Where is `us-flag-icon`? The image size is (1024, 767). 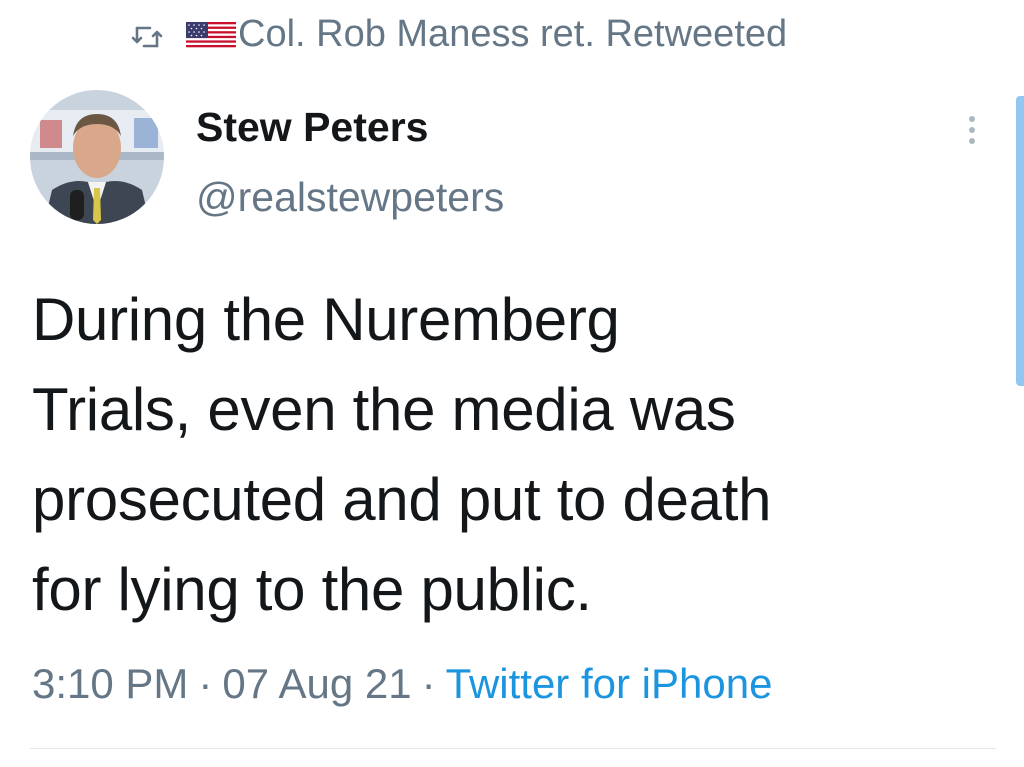
us-flag-icon is located at coordinates (211, 34).